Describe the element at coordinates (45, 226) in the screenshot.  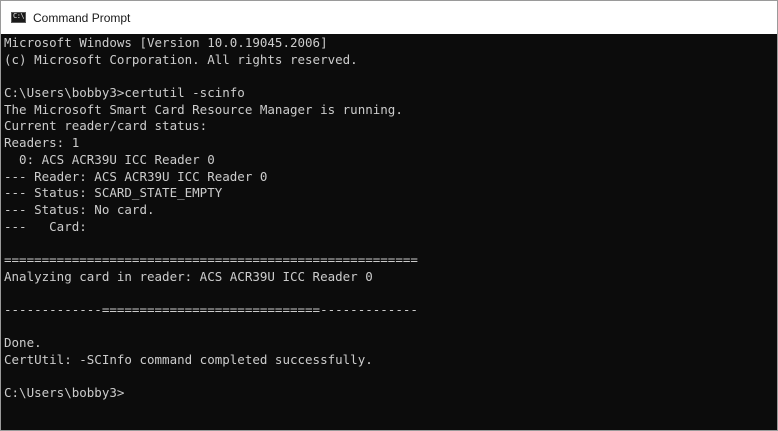
I see `console-line: --- Card:` at that location.